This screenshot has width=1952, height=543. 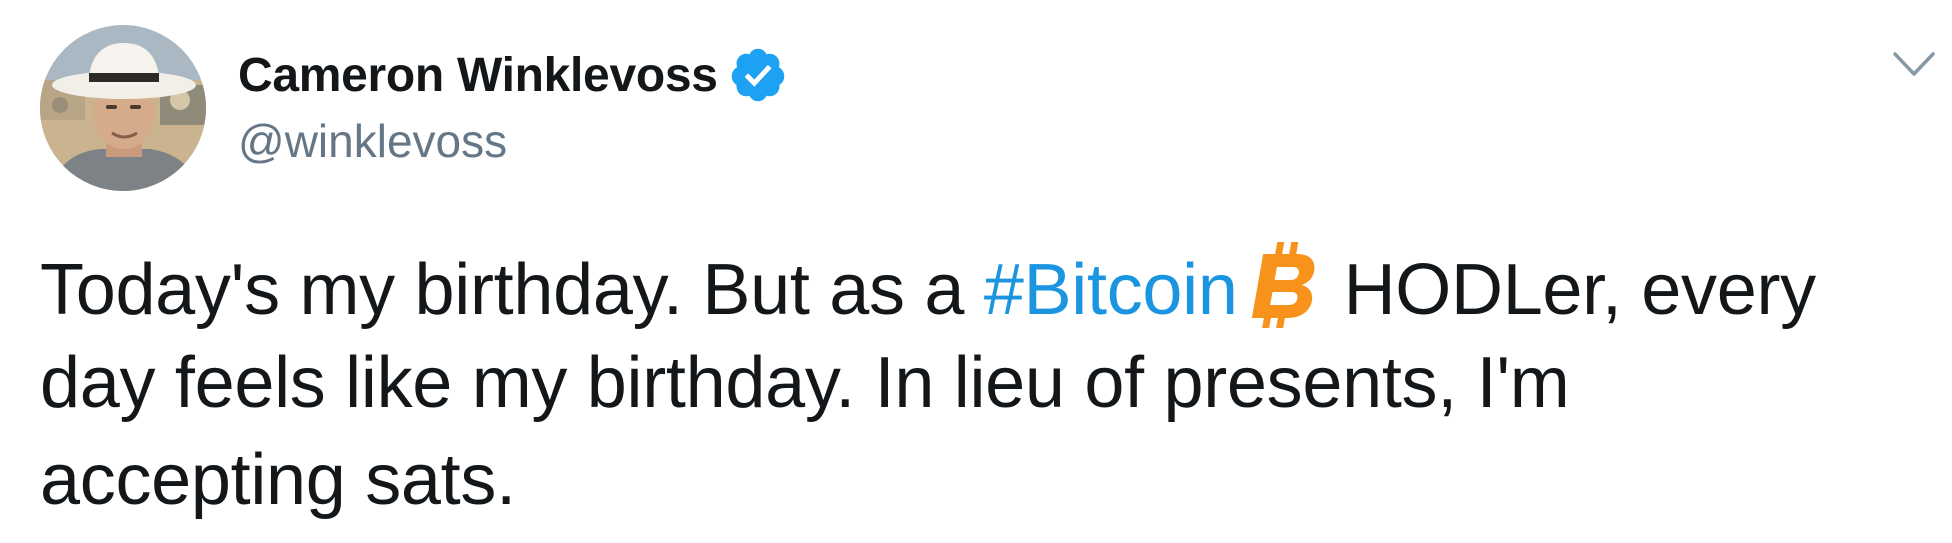 What do you see at coordinates (1914, 65) in the screenshot?
I see `chevron-down-icon` at bounding box center [1914, 65].